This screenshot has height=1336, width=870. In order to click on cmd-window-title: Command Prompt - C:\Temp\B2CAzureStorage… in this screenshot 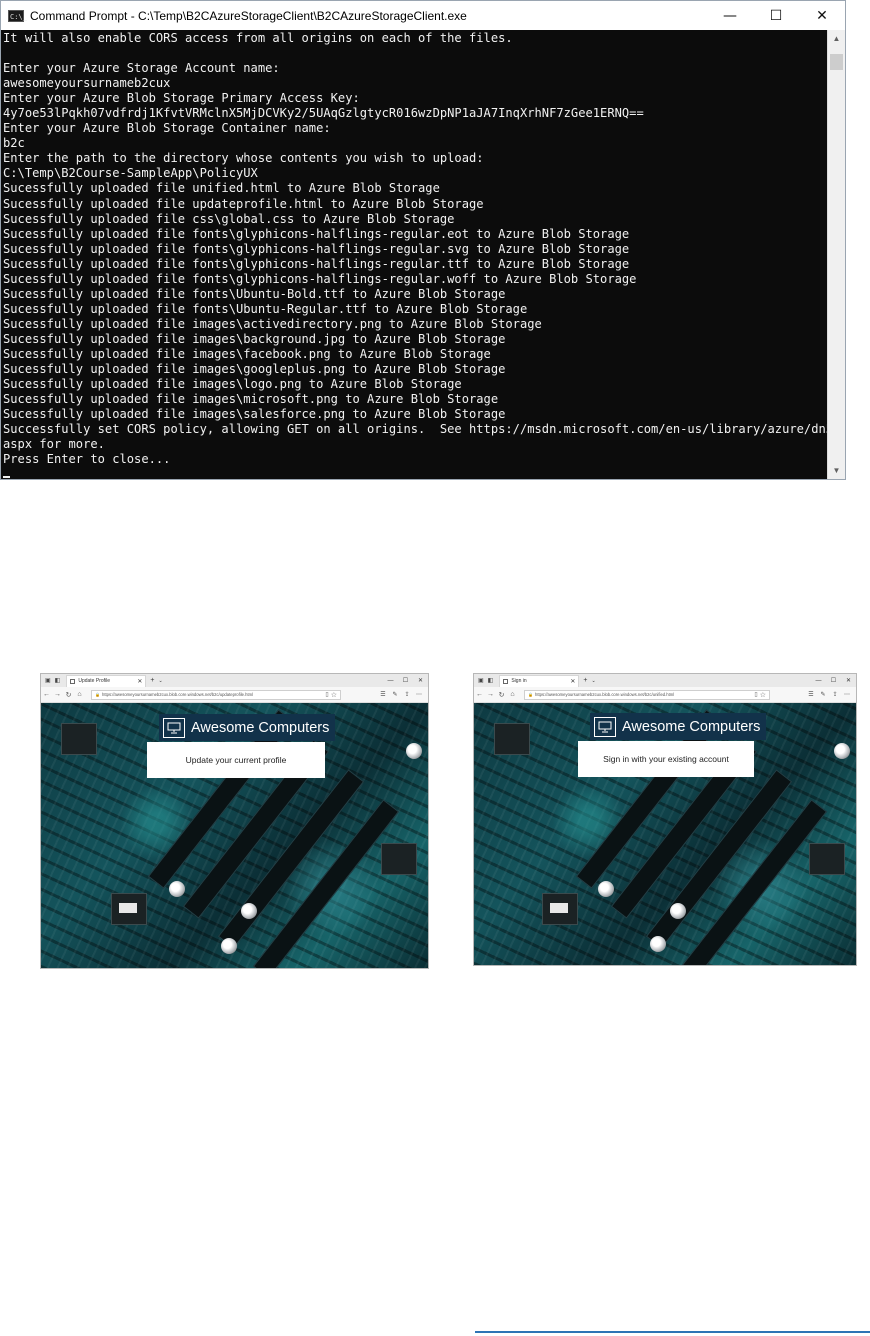, I will do `click(248, 15)`.